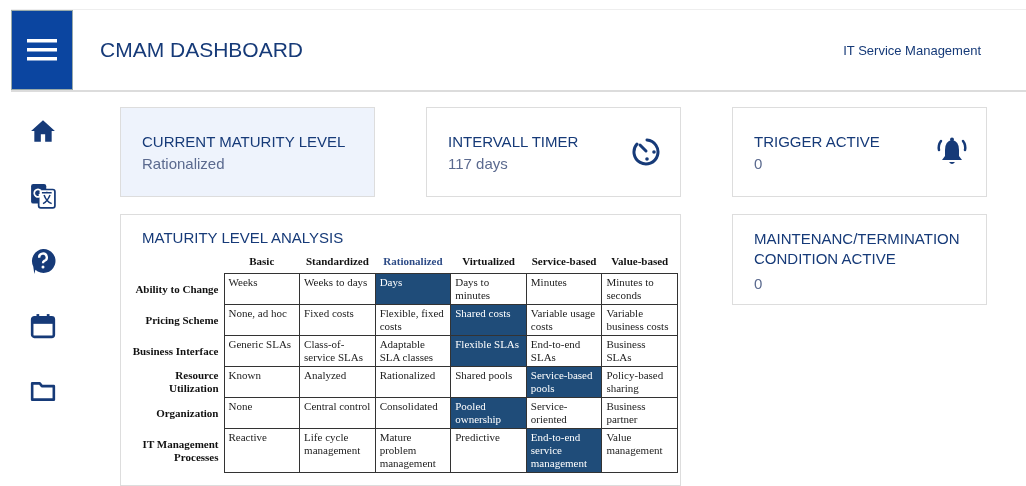  I want to click on row-header: Business Interface, so click(177, 351).